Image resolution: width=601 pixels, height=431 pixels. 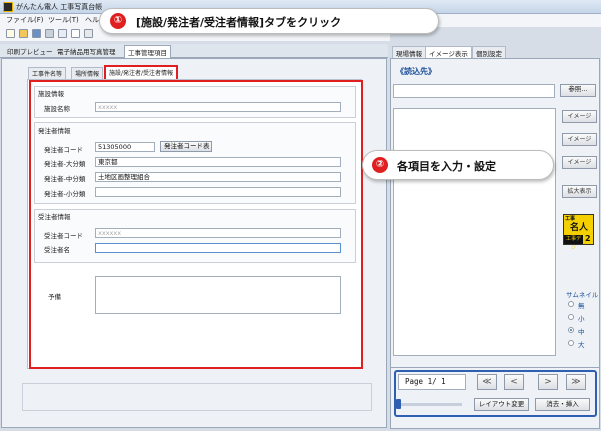 What do you see at coordinates (141, 72) in the screenshot?
I see `subtab-facility-orderer-contractor: 施設/発注者/受注者情報` at bounding box center [141, 72].